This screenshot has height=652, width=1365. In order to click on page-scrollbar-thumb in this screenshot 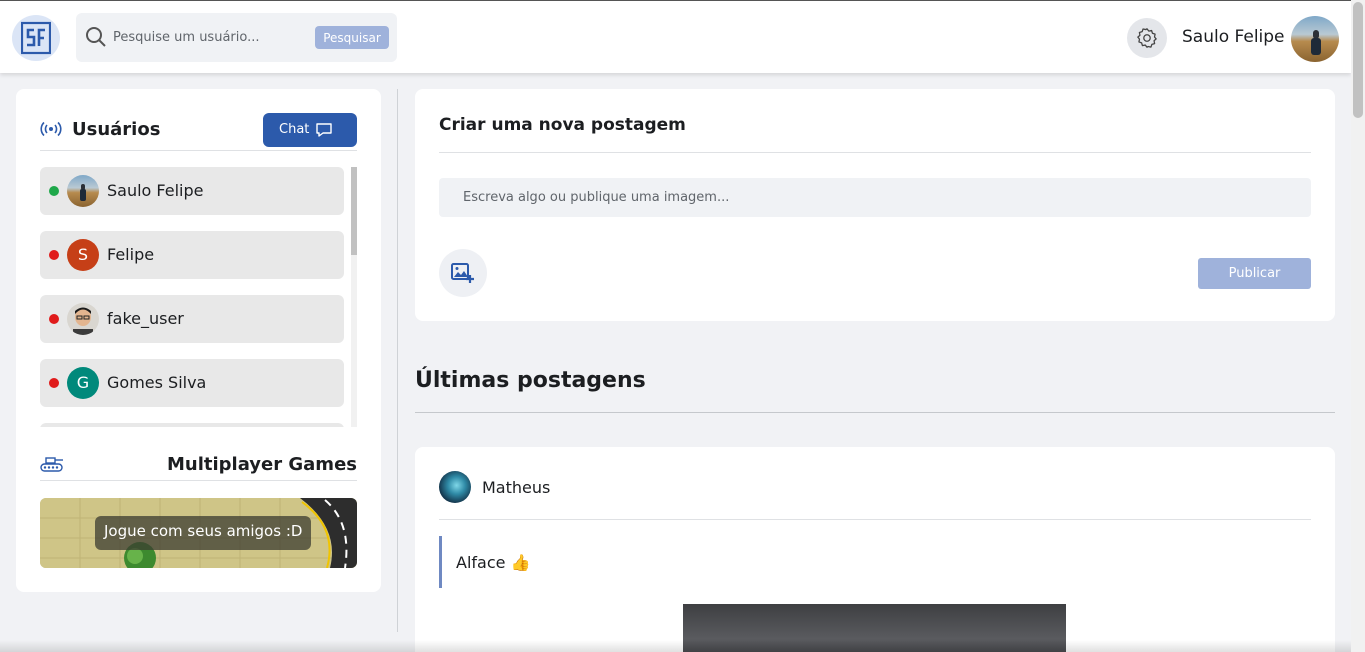, I will do `click(1358, 60)`.